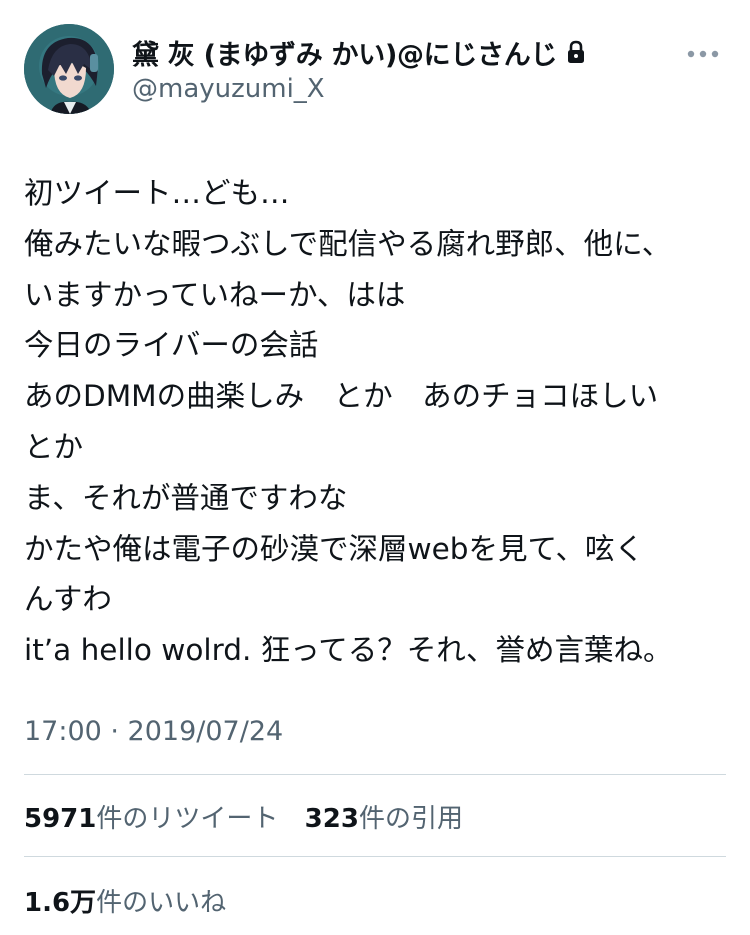 This screenshot has height=935, width=750. What do you see at coordinates (410, 819) in the screenshot?
I see `quotes-label: 件の引用` at bounding box center [410, 819].